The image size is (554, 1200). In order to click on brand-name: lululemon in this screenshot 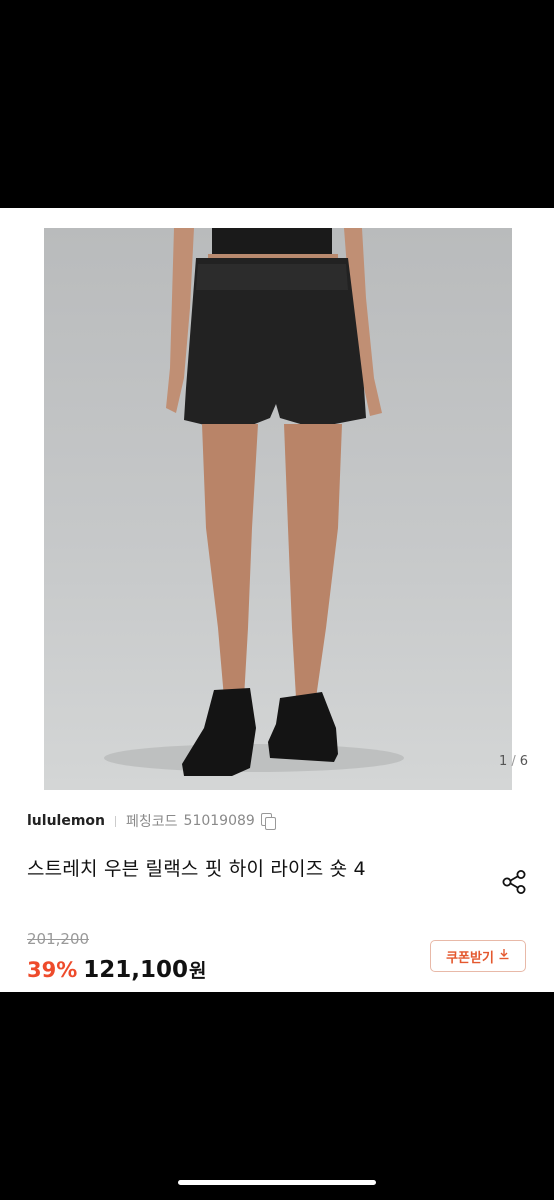, I will do `click(66, 821)`.